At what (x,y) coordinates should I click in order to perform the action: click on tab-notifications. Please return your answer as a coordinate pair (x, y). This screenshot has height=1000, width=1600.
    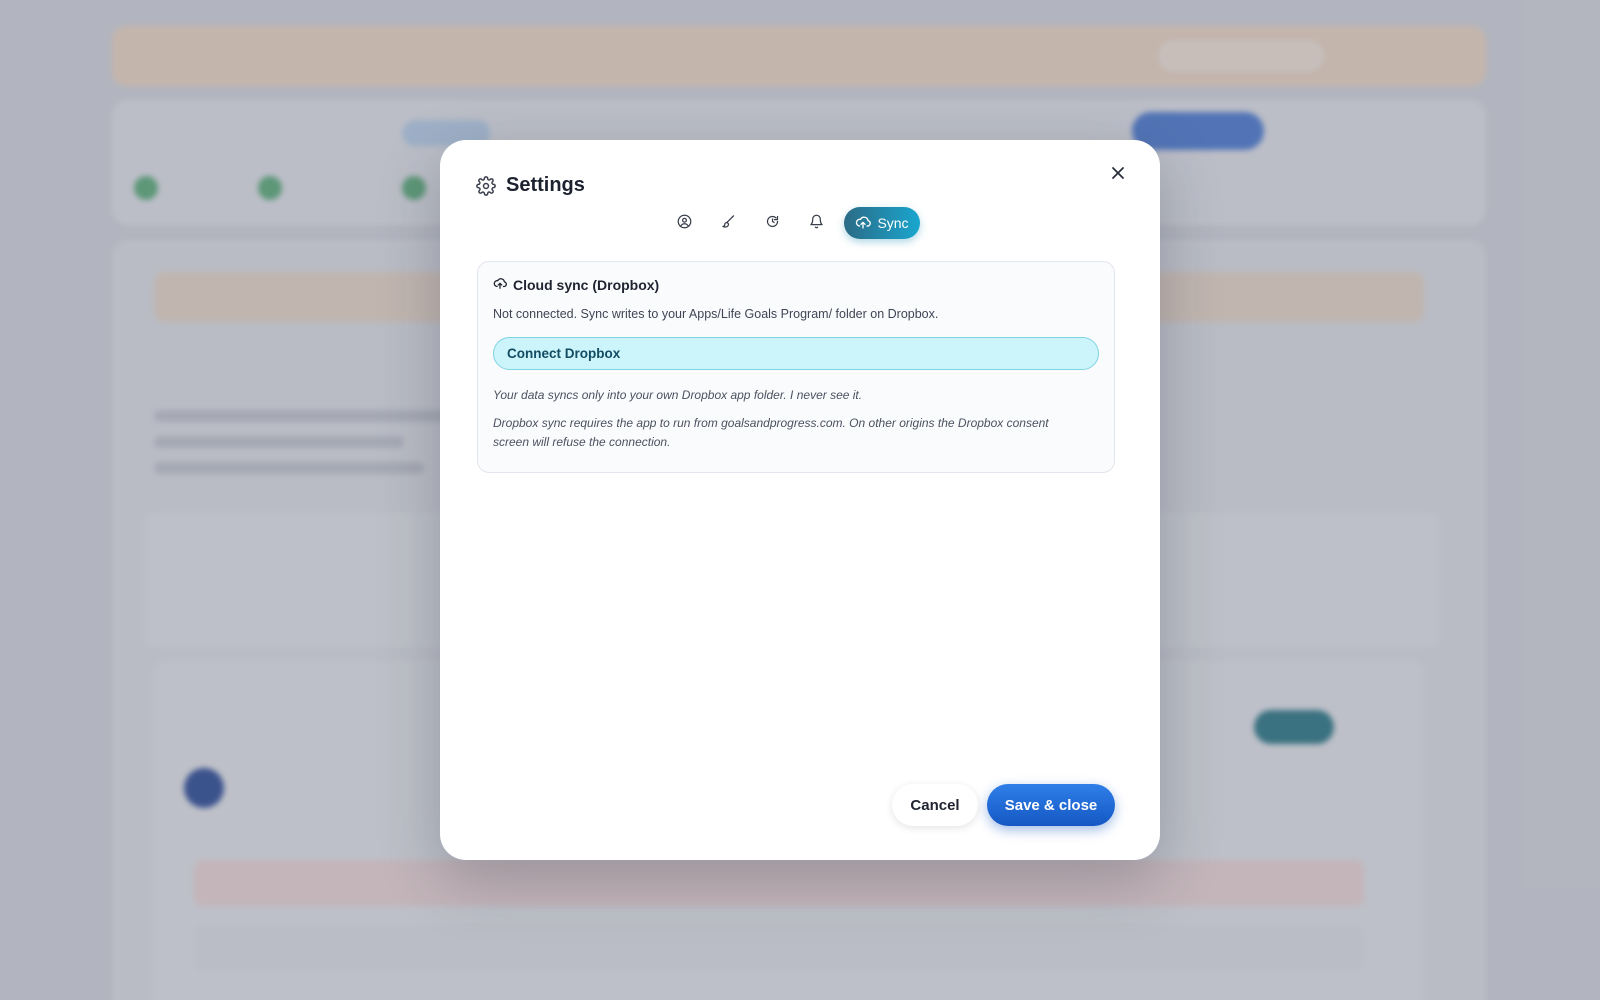
    Looking at the image, I should click on (816, 223).